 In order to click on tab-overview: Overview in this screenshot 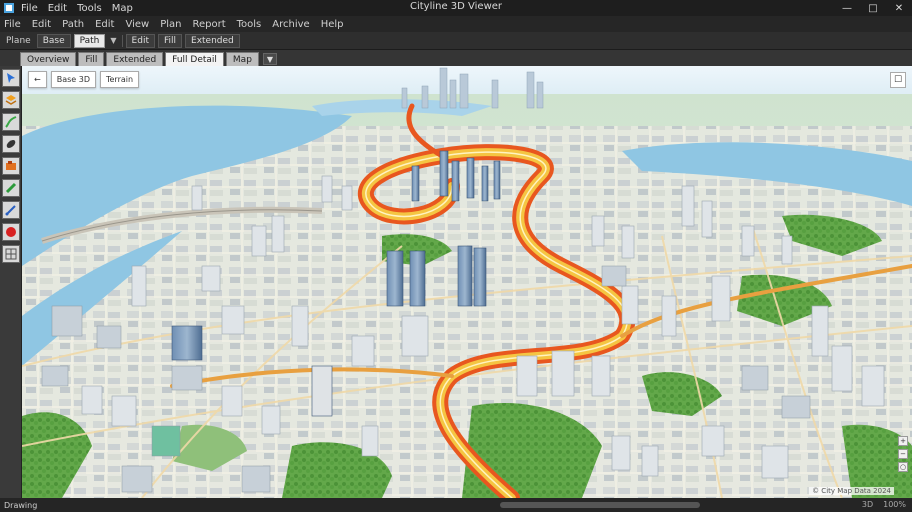, I will do `click(48, 59)`.